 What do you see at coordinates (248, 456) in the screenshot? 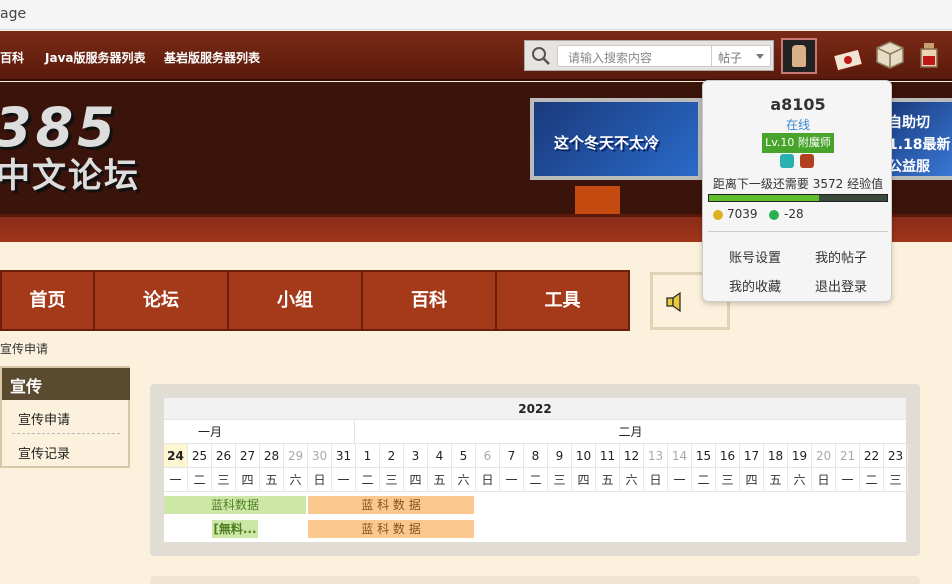
I see `calendar-day: 27` at bounding box center [248, 456].